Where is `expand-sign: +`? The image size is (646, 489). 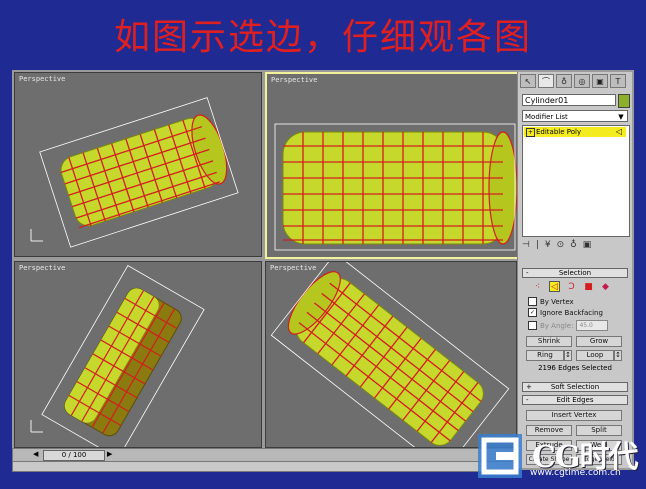 expand-sign: + is located at coordinates (529, 387).